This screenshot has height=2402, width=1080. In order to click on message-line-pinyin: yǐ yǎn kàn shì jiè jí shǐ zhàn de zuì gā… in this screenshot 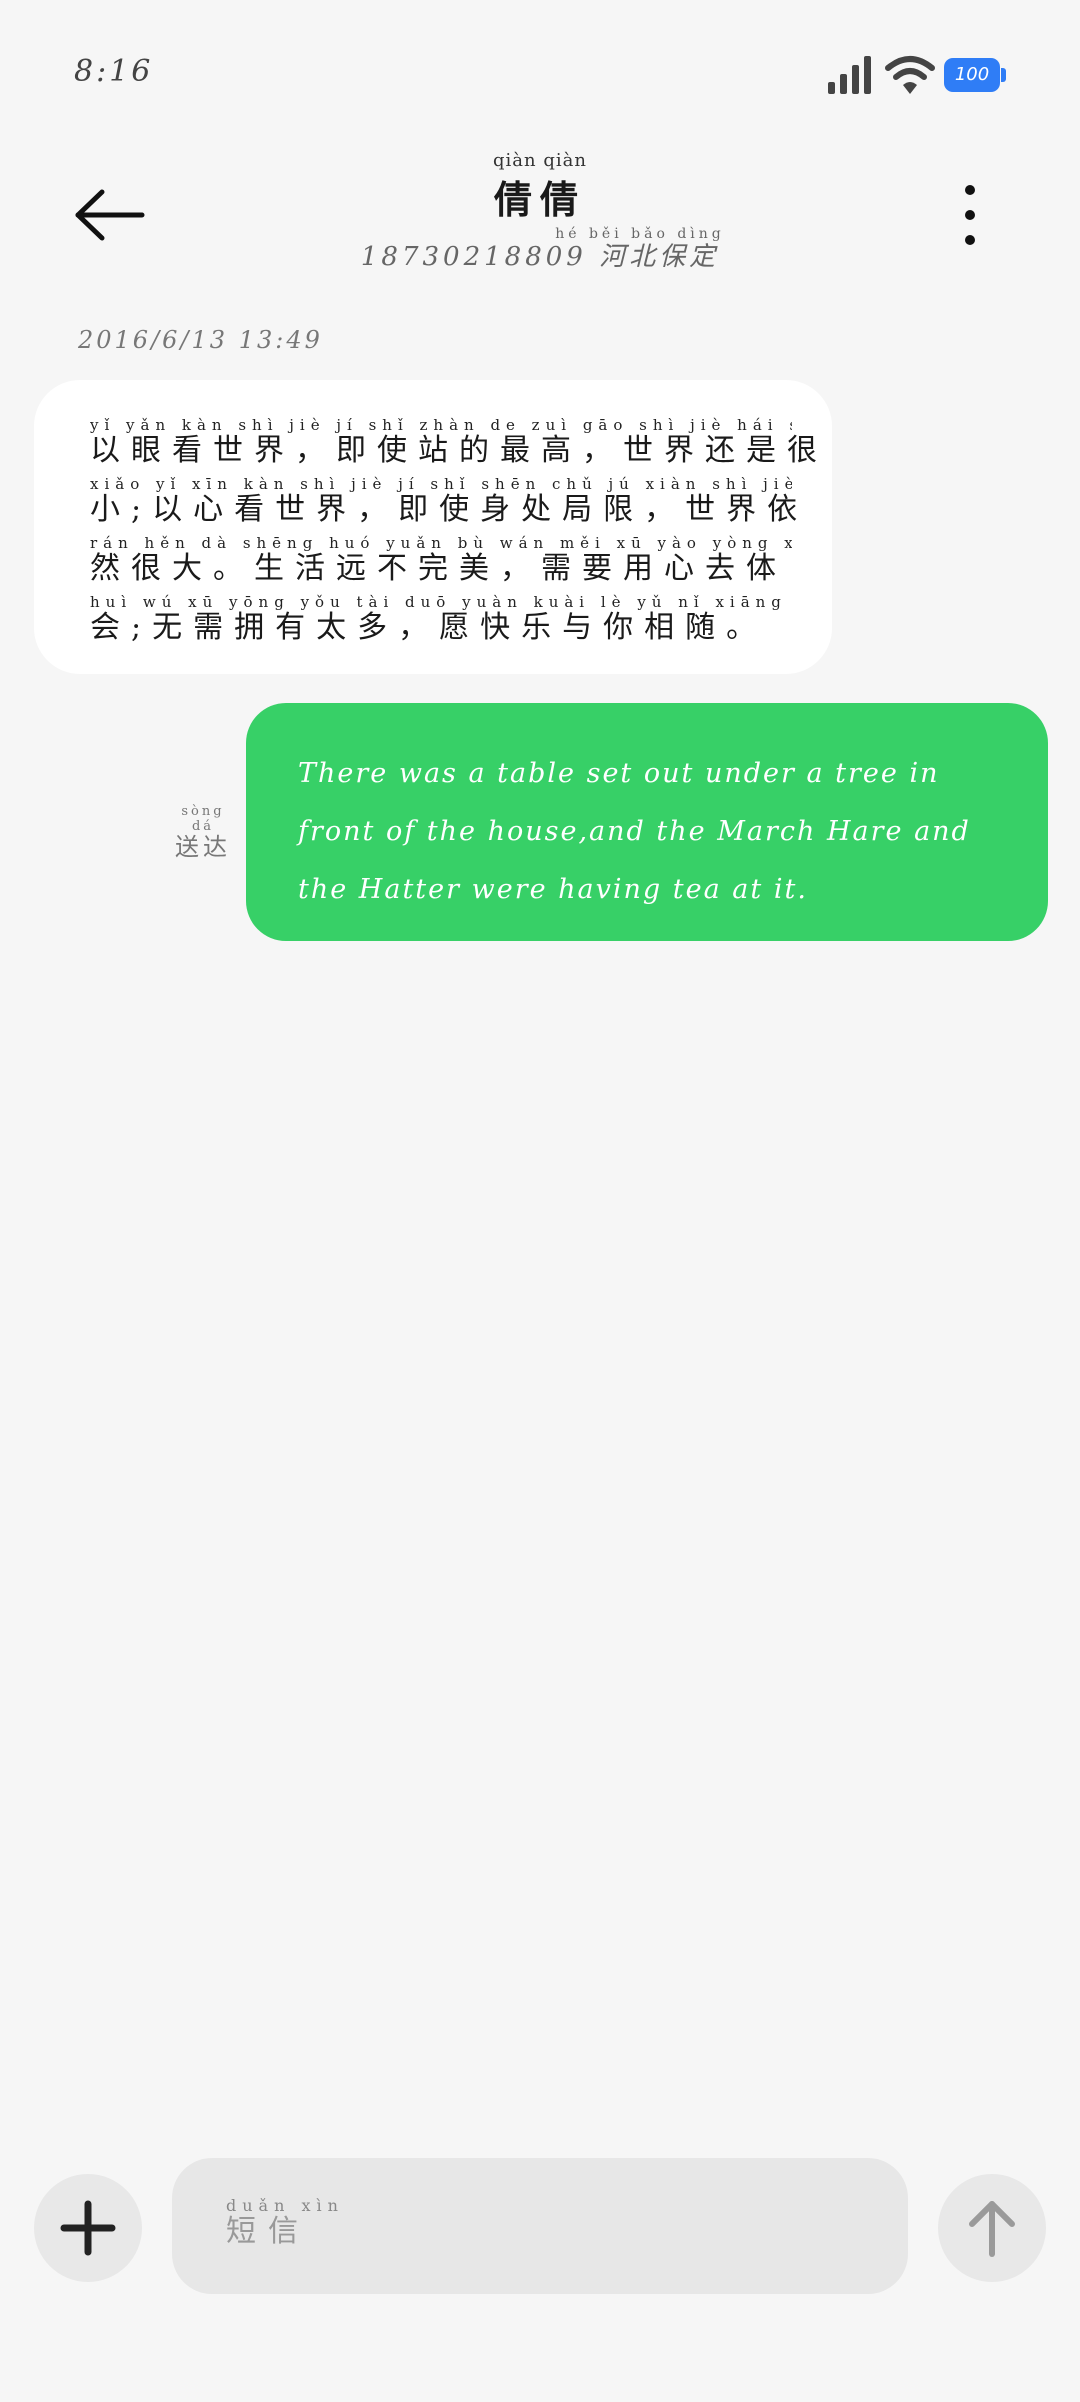, I will do `click(441, 424)`.